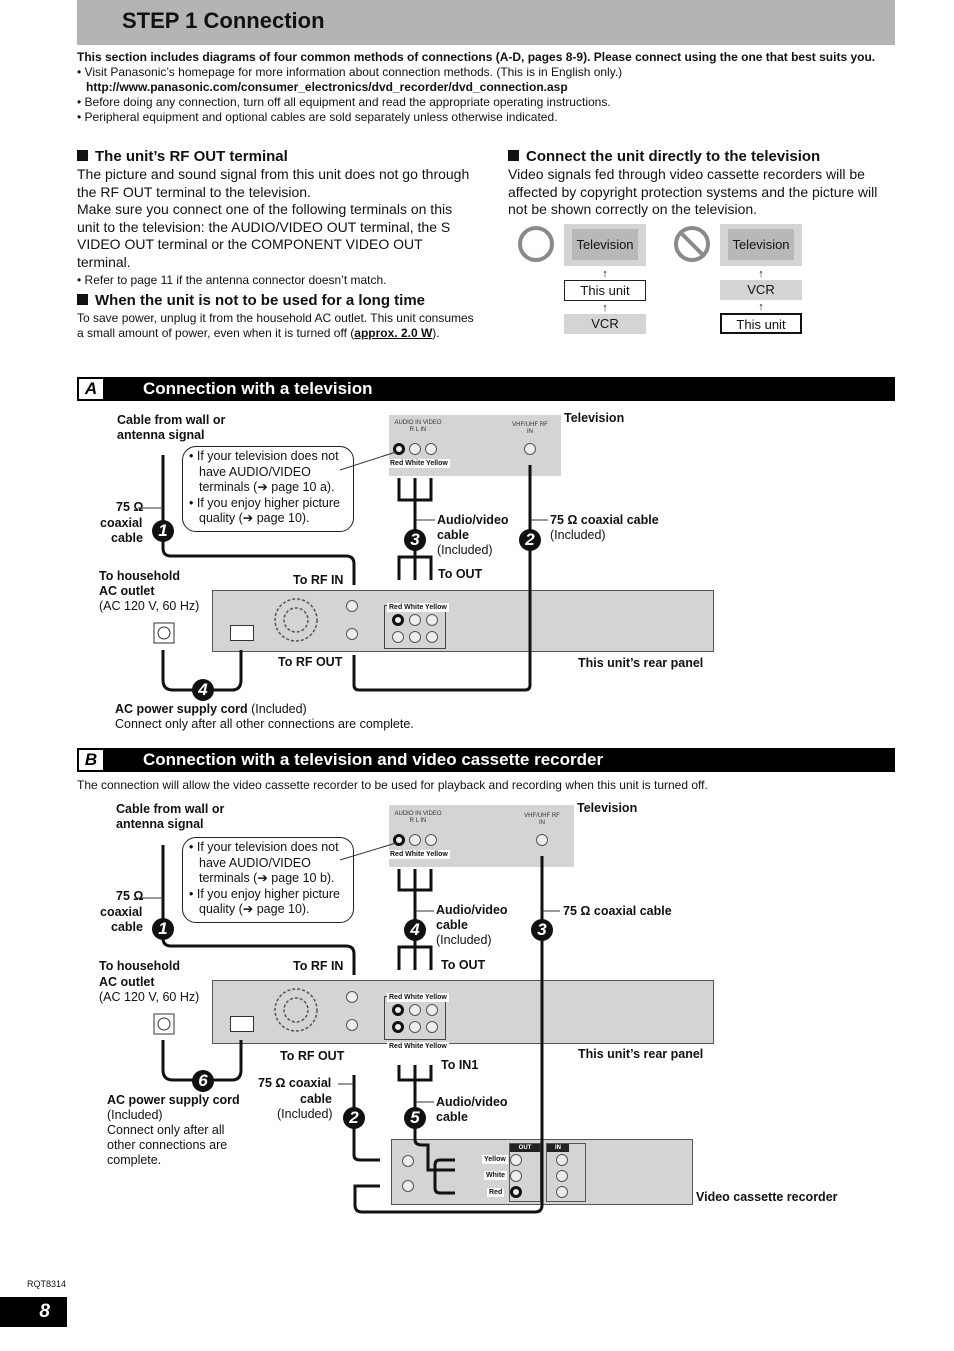 Image resolution: width=954 pixels, height=1351 pixels. What do you see at coordinates (352, 1025) in the screenshot?
I see `rf-out-jack` at bounding box center [352, 1025].